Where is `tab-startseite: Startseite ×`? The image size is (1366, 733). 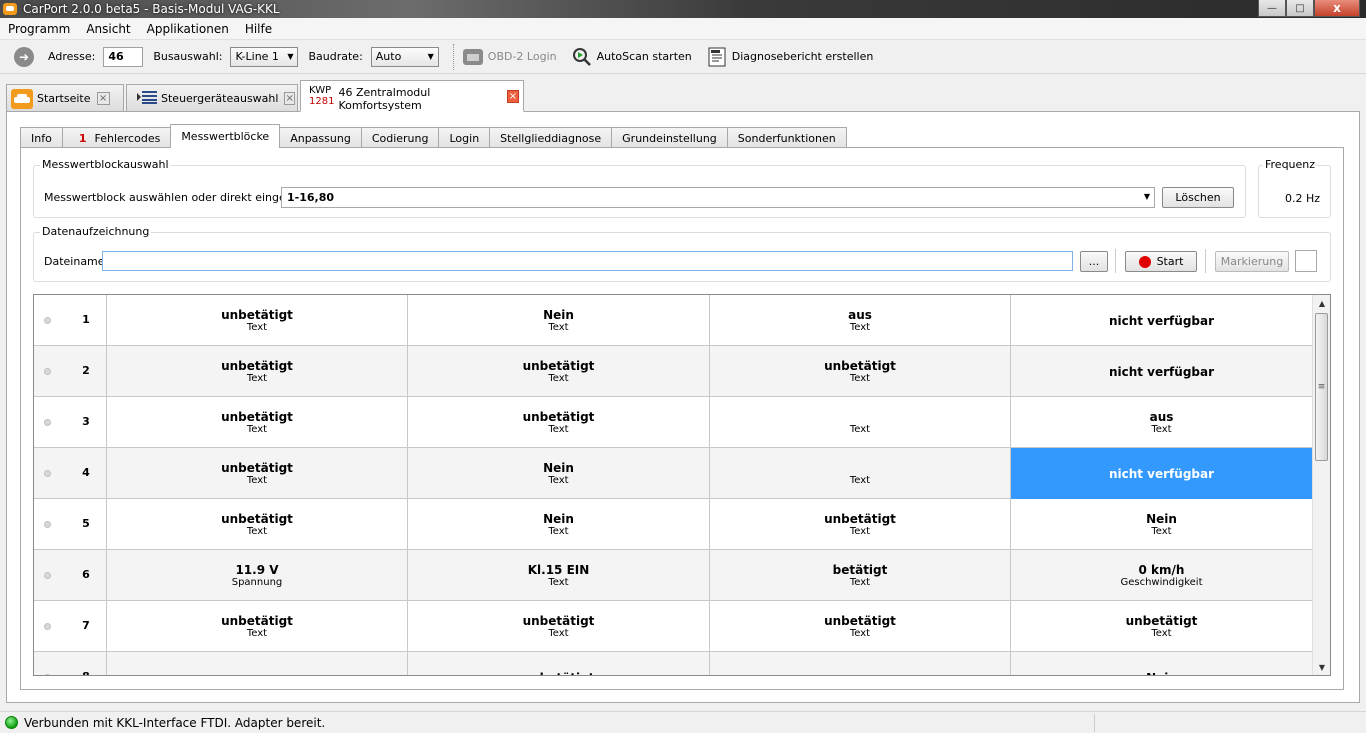
tab-startseite: Startseite × is located at coordinates (65, 98).